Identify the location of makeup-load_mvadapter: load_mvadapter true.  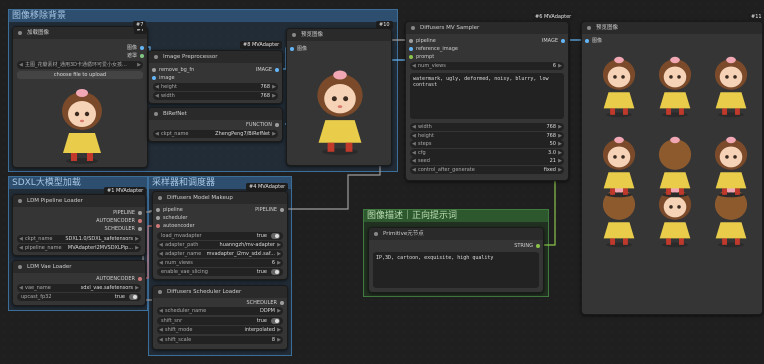
(220, 236).